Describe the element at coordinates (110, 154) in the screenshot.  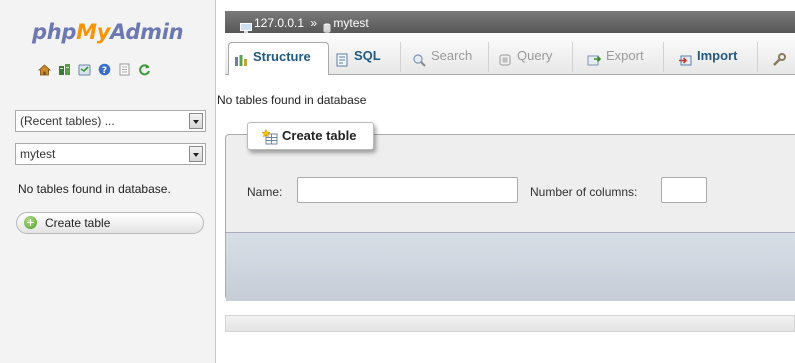
I see `database-select: mytest` at that location.